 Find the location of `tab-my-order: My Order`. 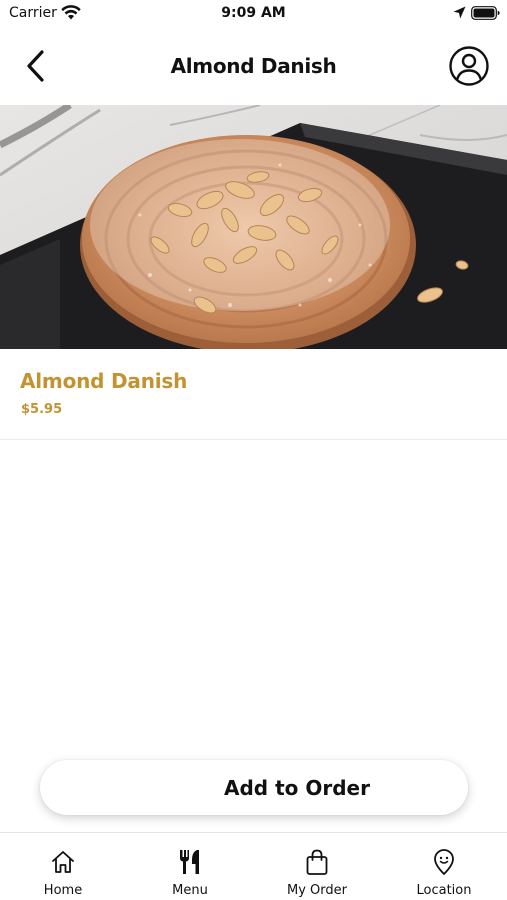

tab-my-order: My Order is located at coordinates (317, 866).